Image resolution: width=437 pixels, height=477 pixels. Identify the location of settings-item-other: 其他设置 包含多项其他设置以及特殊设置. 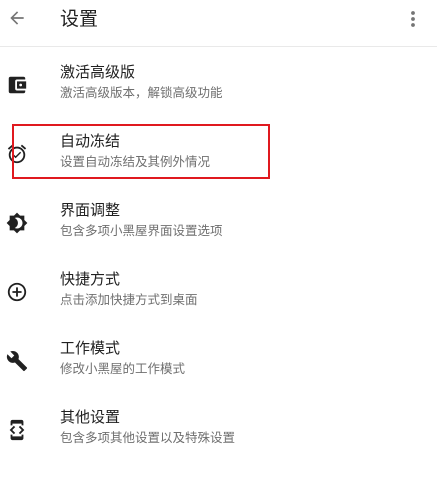
(218, 442).